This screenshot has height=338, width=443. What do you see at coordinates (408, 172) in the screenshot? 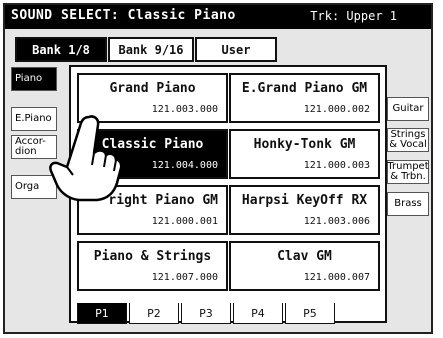
I see `category-trumpet-trombone: Trumpet & Trbn.` at bounding box center [408, 172].